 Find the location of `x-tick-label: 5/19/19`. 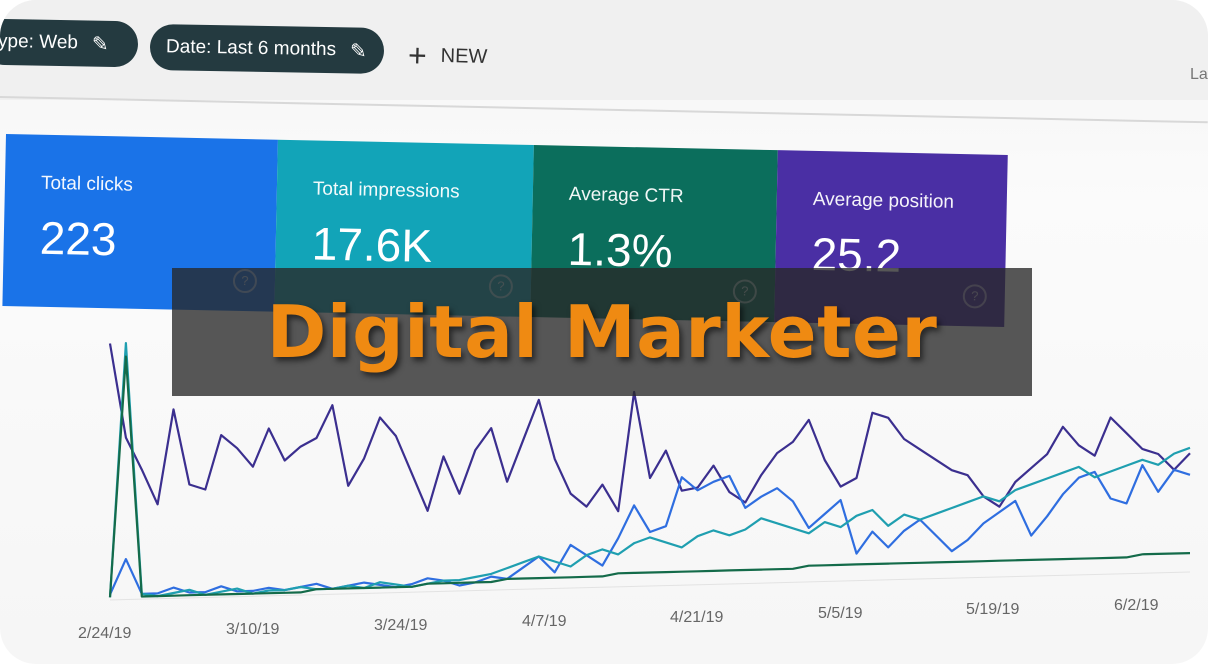

x-tick-label: 5/19/19 is located at coordinates (992, 609).